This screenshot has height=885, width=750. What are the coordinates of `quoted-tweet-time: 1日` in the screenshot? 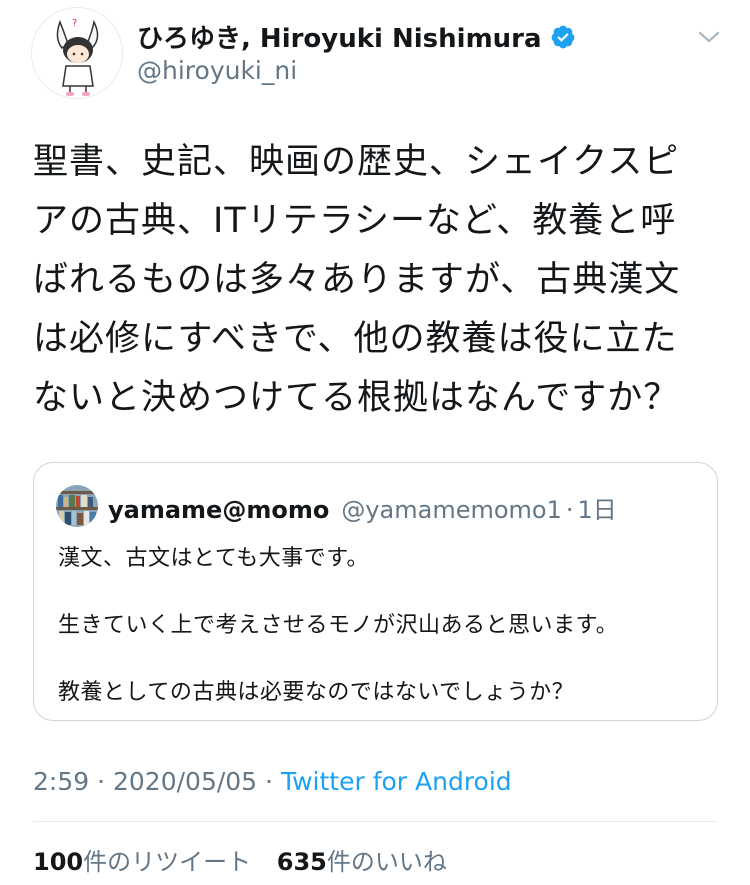 It's located at (597, 510).